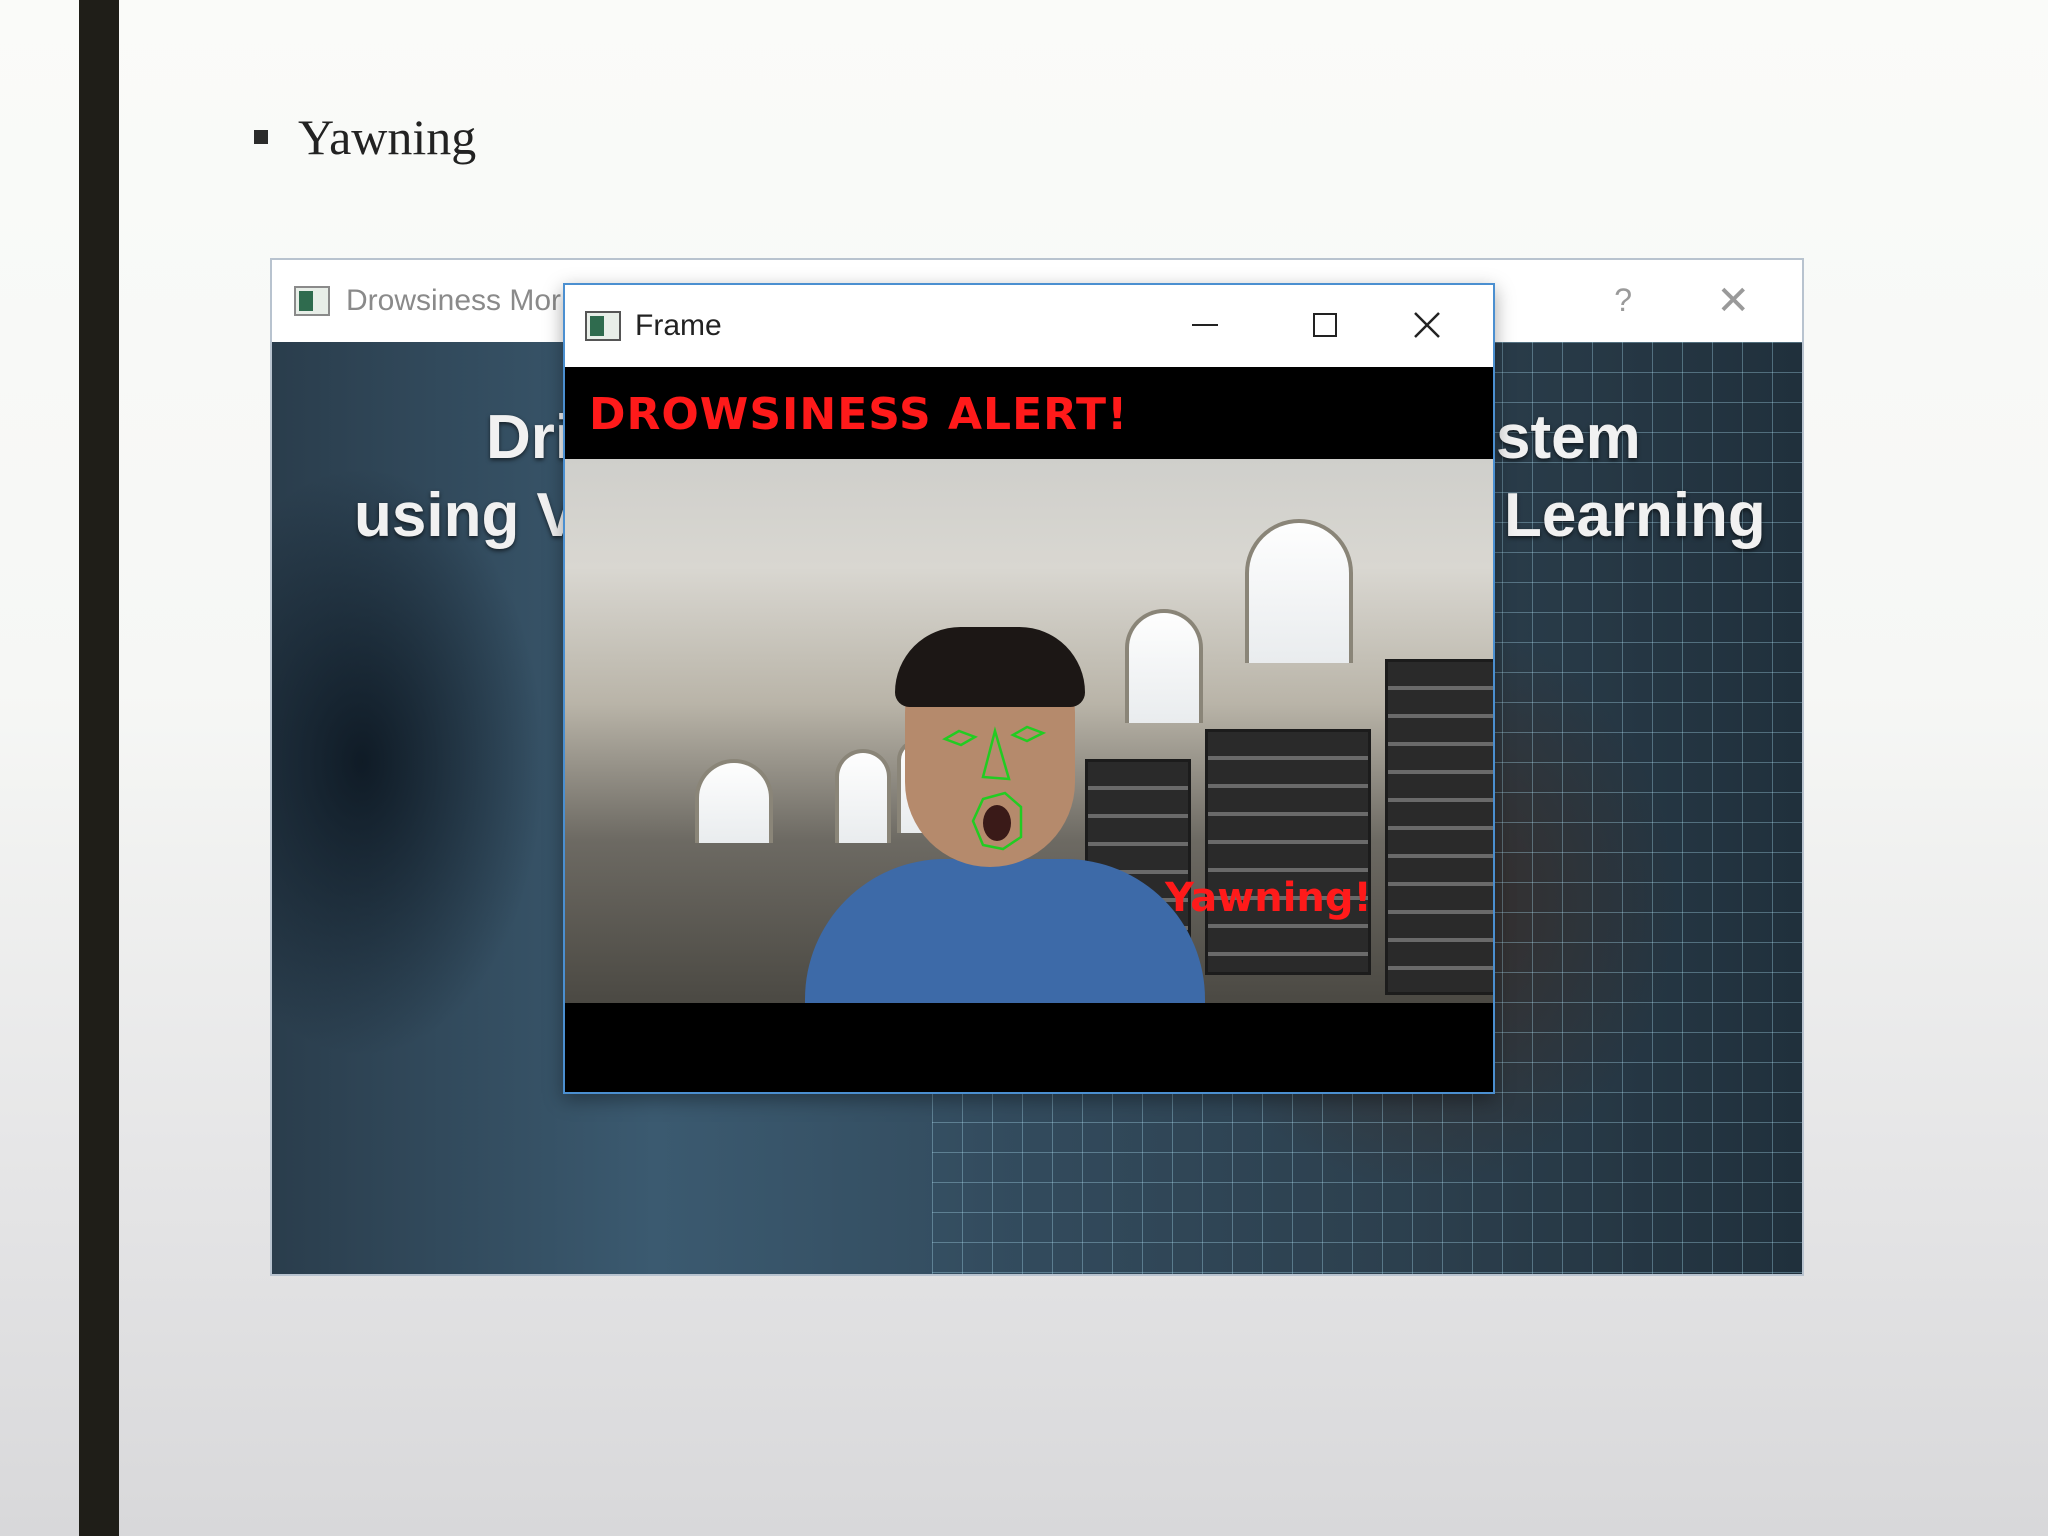 Image resolution: width=2048 pixels, height=1536 pixels. Describe the element at coordinates (1268, 898) in the screenshot. I see `yawning-status-text: Yawning!` at that location.